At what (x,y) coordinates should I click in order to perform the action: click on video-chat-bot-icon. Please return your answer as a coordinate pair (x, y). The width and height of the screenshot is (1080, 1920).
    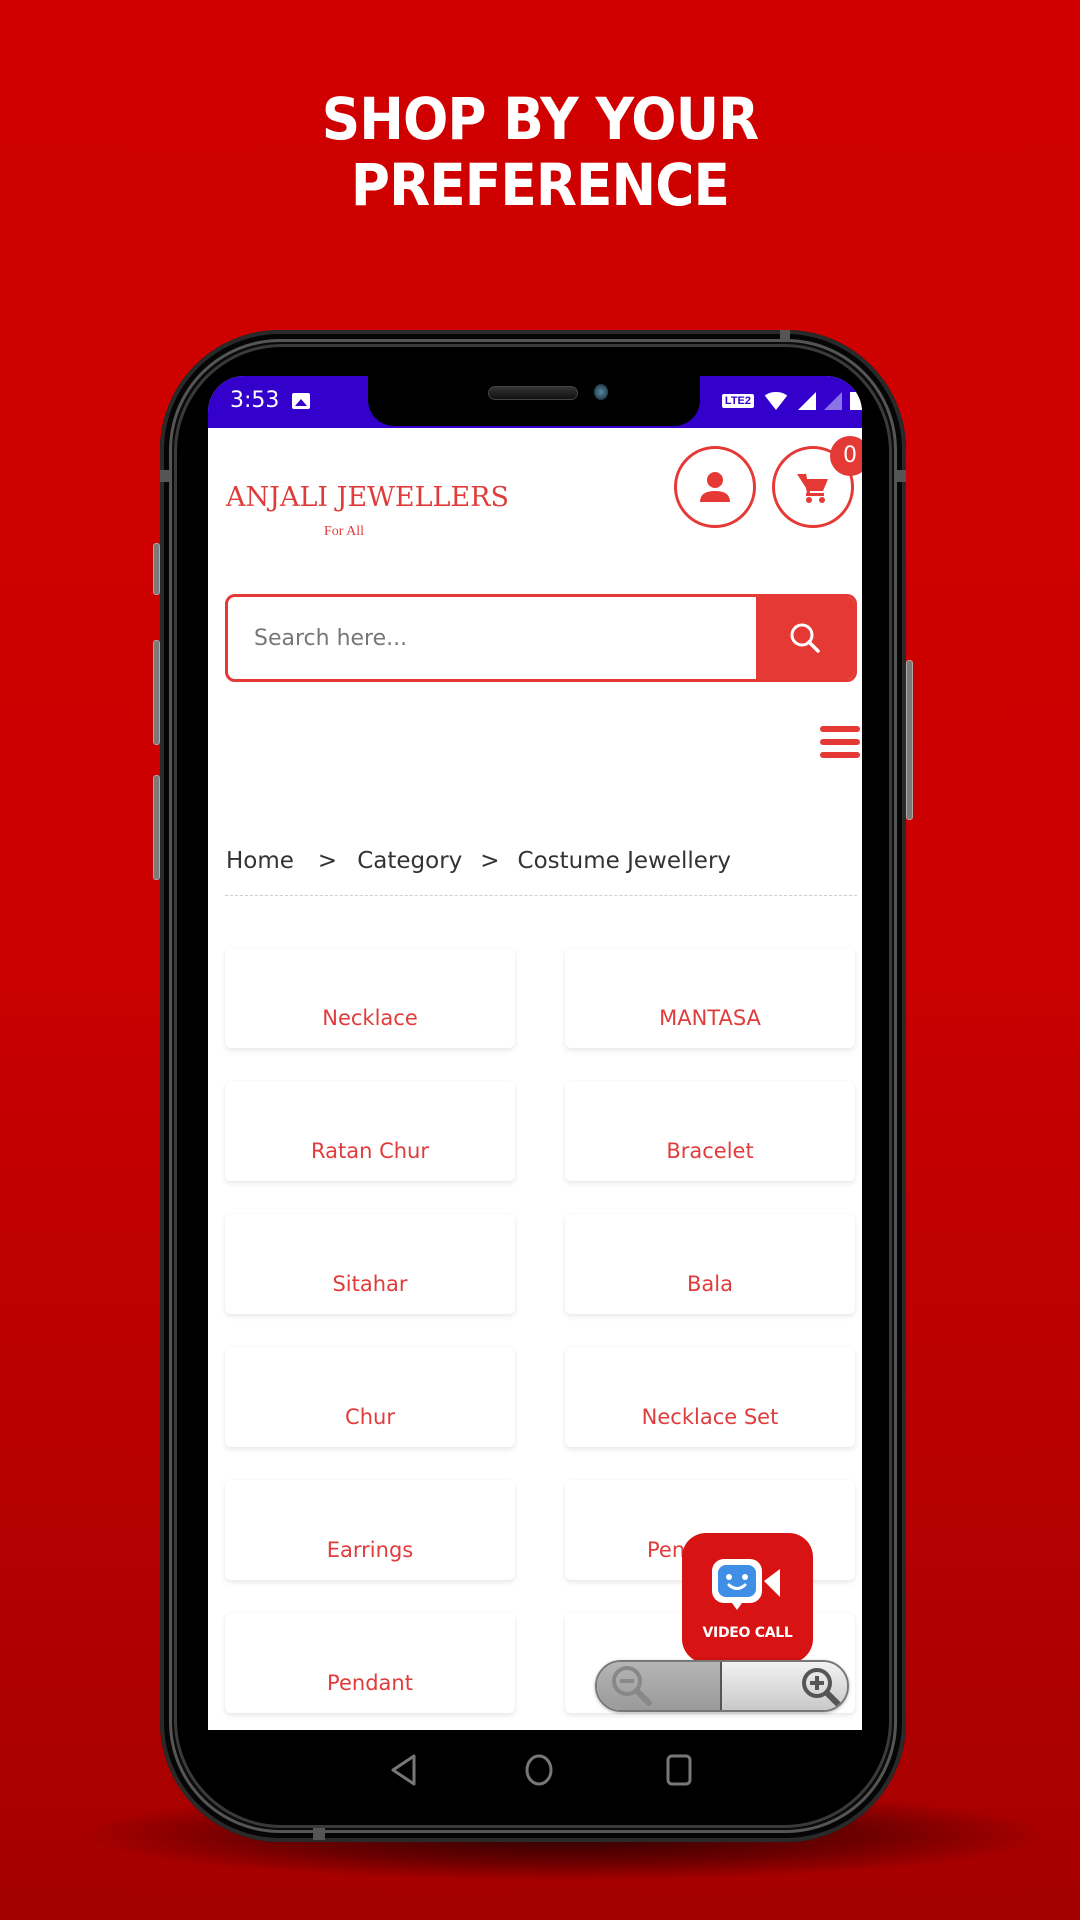
    Looking at the image, I should click on (745, 1584).